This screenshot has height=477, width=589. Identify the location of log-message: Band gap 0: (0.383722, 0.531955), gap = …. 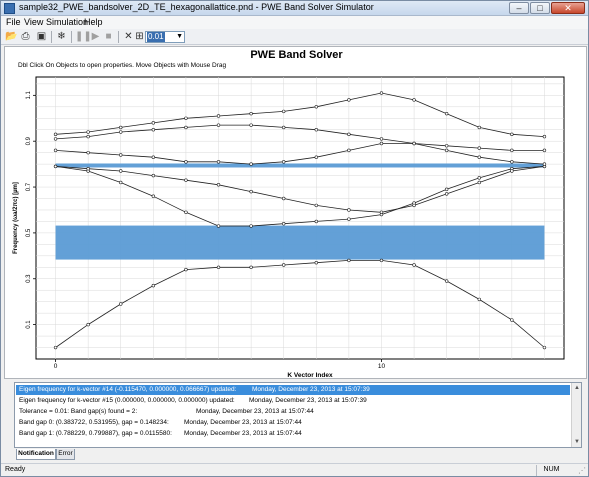
(94, 422).